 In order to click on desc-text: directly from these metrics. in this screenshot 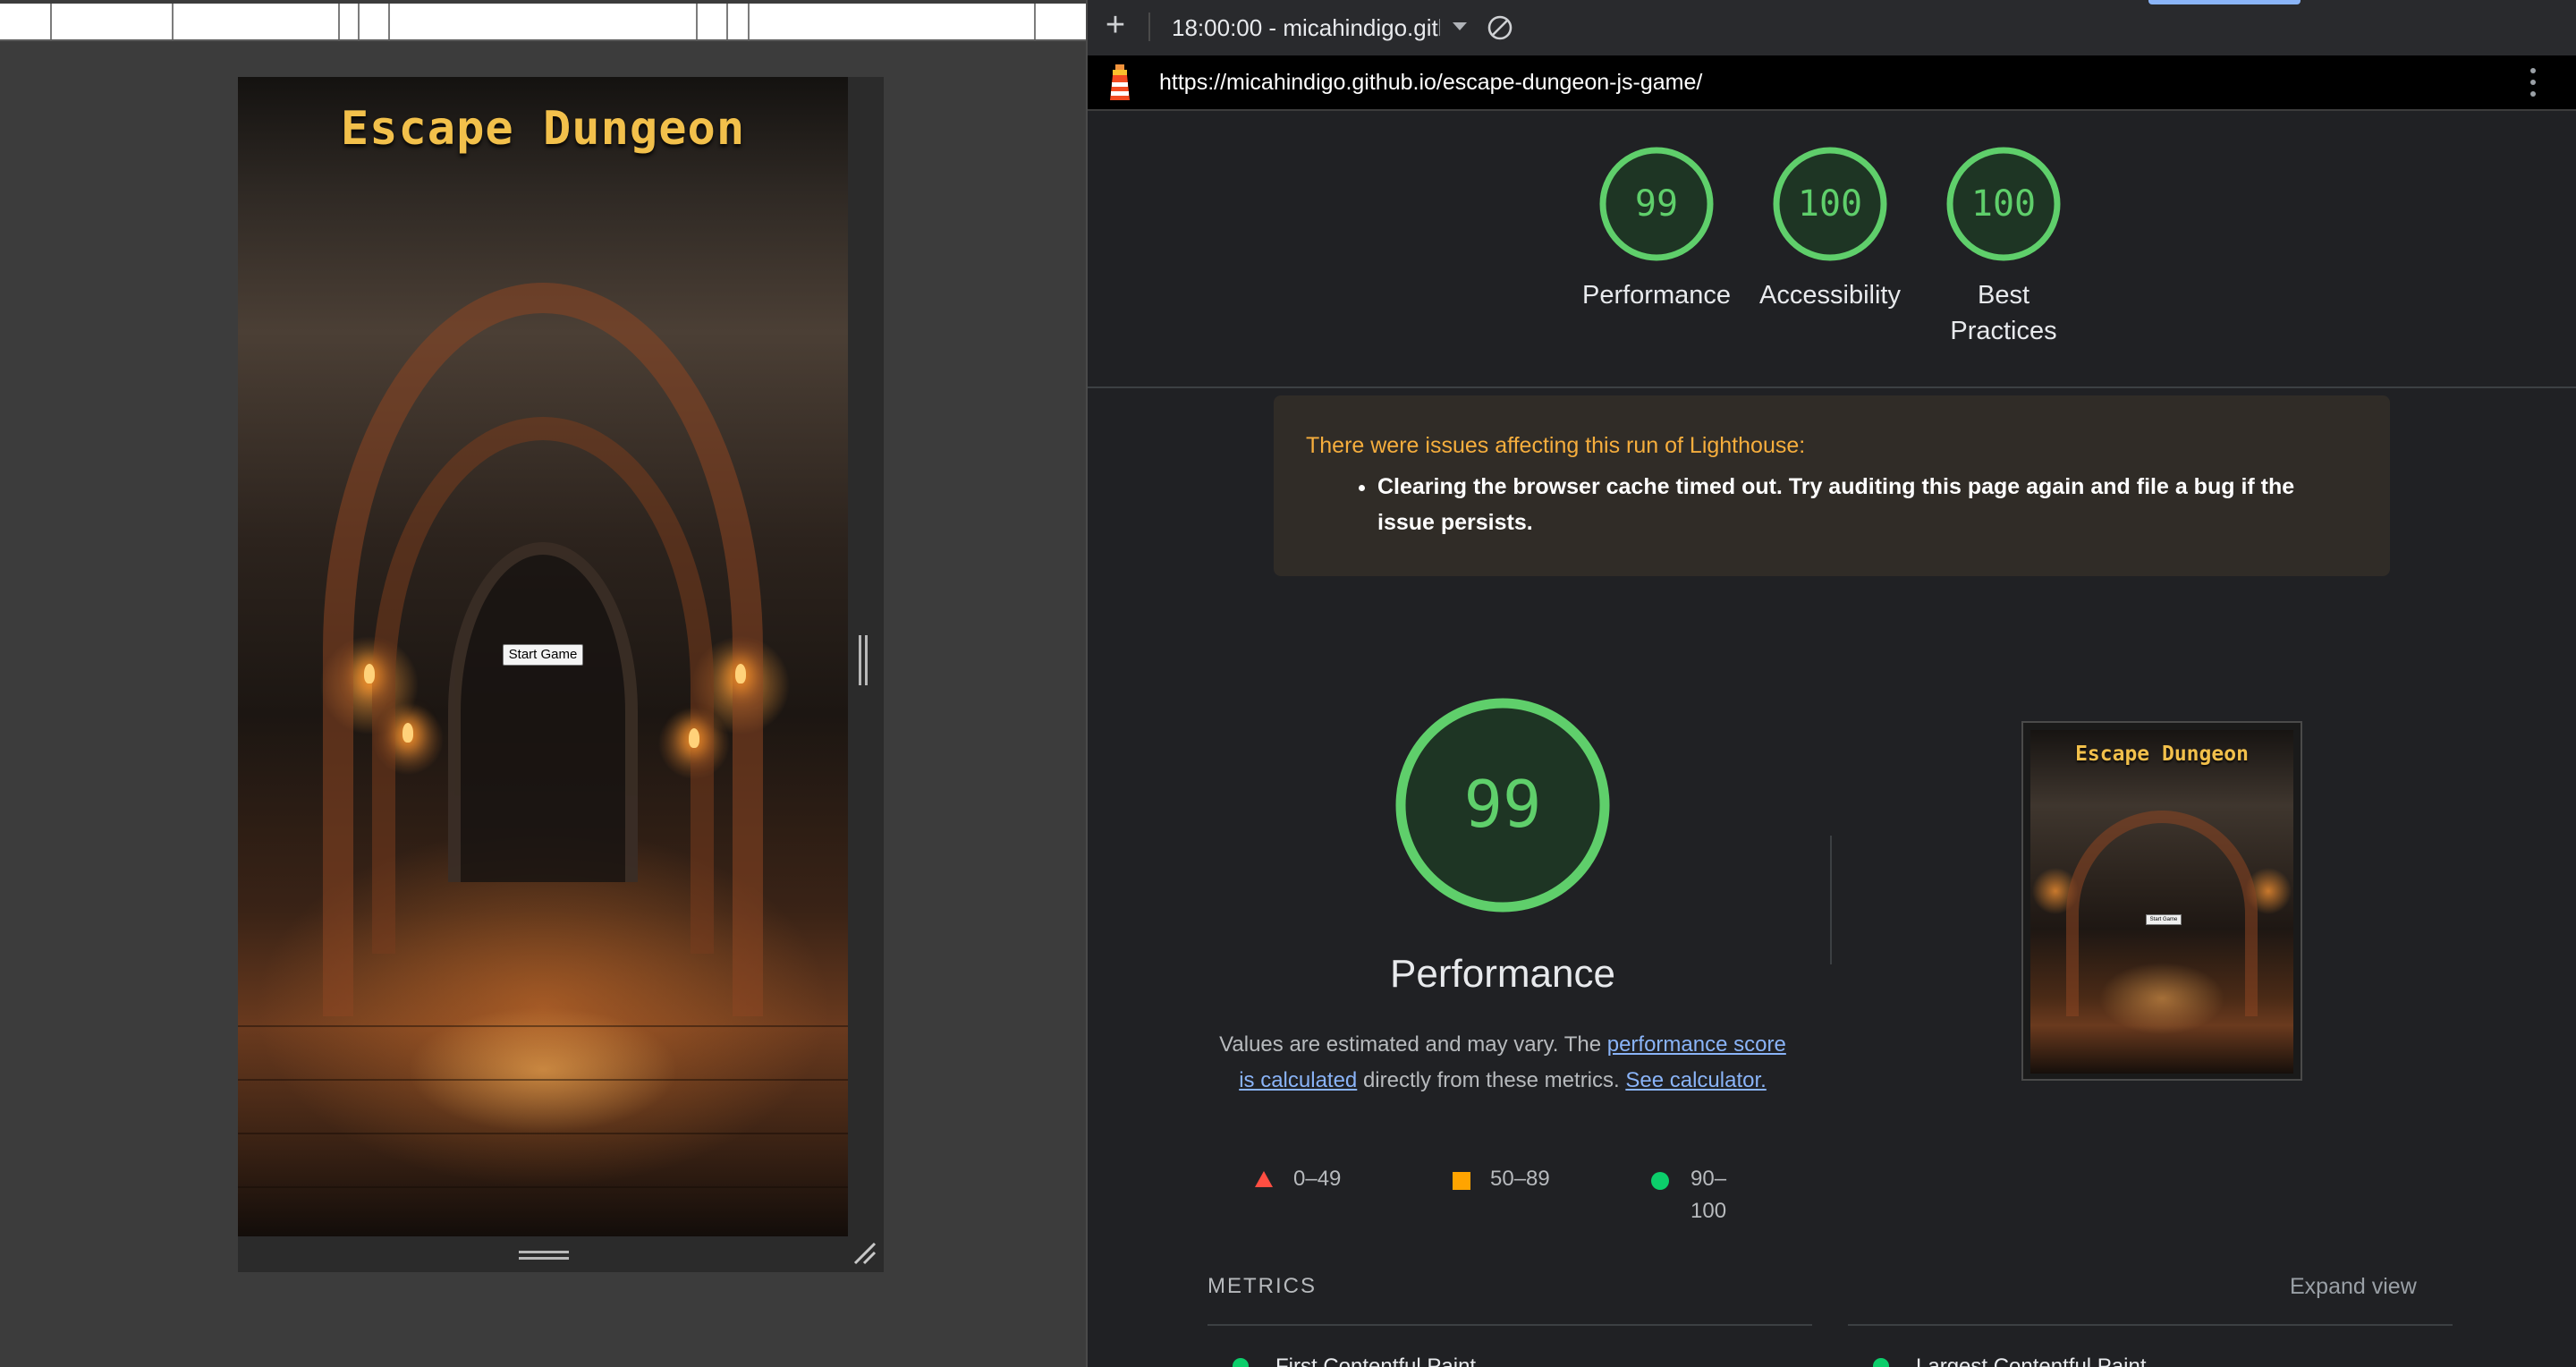, I will do `click(1491, 1080)`.